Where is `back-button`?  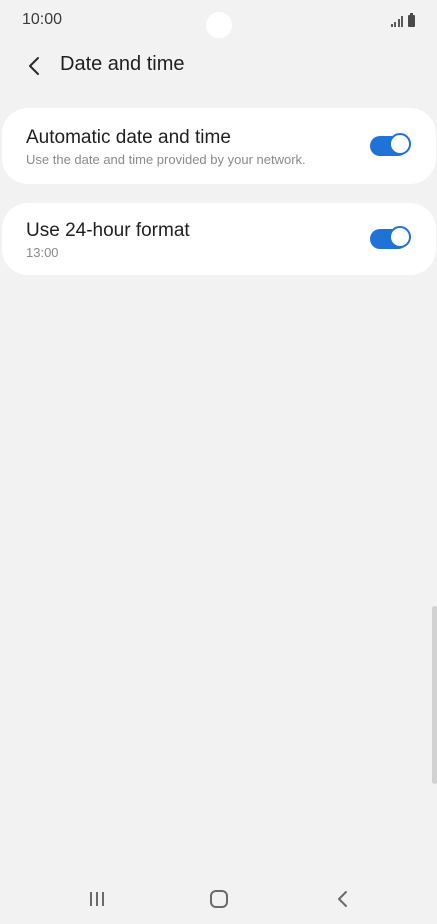
back-button is located at coordinates (34, 66).